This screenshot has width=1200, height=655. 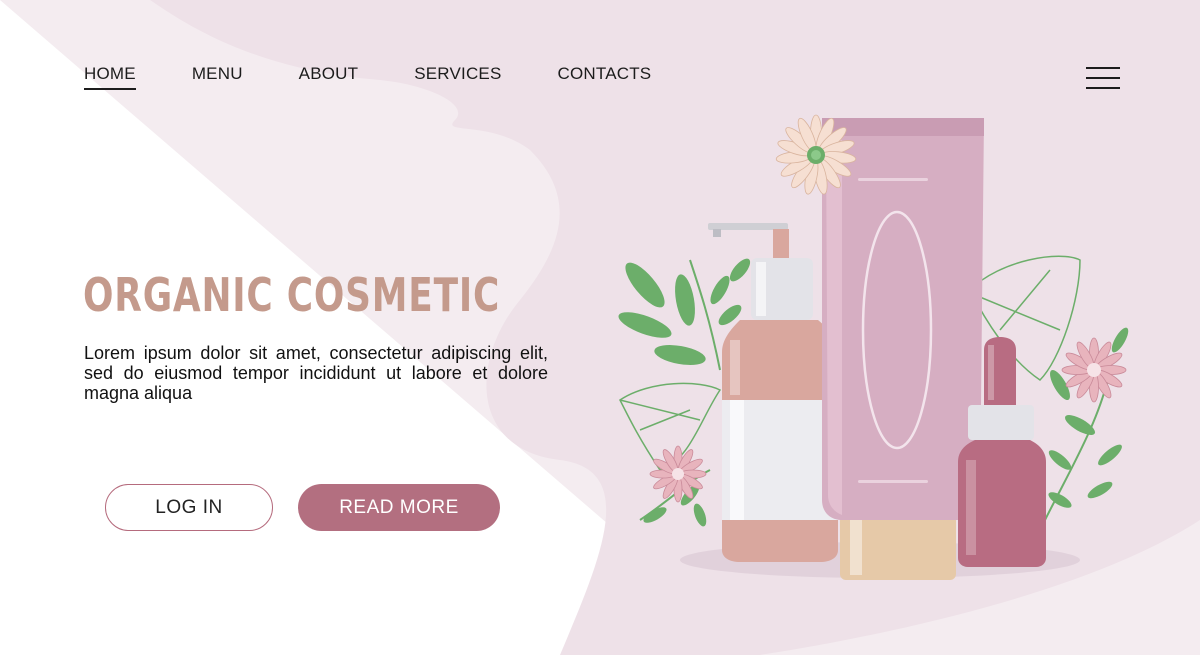 I want to click on flower-icon, so click(x=678, y=474).